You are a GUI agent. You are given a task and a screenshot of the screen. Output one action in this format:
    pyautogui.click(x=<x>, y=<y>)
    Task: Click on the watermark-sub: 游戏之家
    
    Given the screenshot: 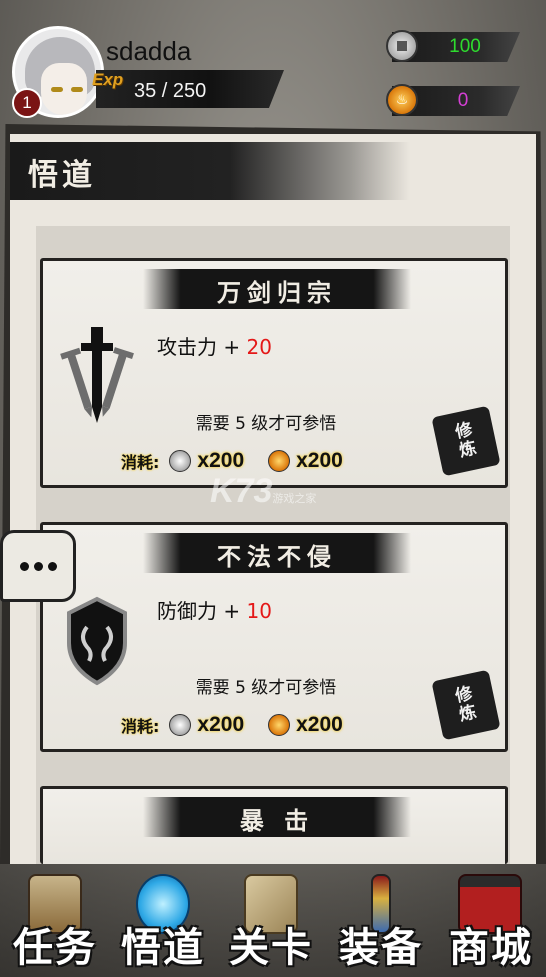 What is the action you would take?
    pyautogui.click(x=294, y=499)
    